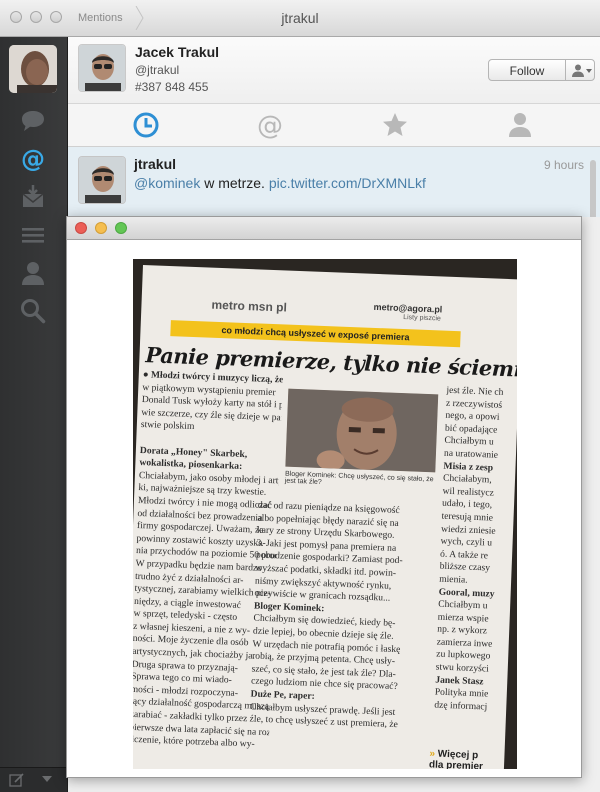 Image resolution: width=600 pixels, height=792 pixels. I want to click on viewer-zoom-button, so click(121, 228).